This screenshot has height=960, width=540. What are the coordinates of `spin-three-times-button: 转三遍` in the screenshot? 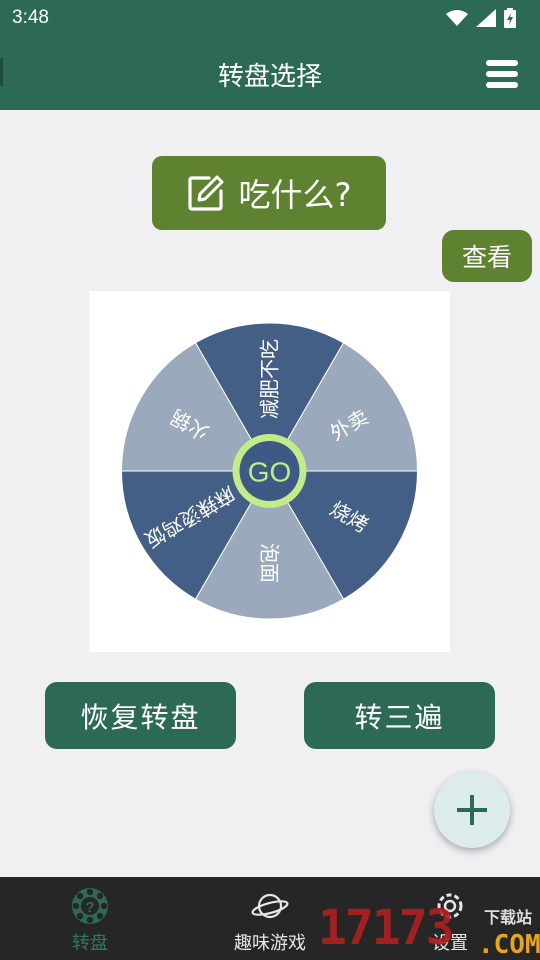 It's located at (399, 715).